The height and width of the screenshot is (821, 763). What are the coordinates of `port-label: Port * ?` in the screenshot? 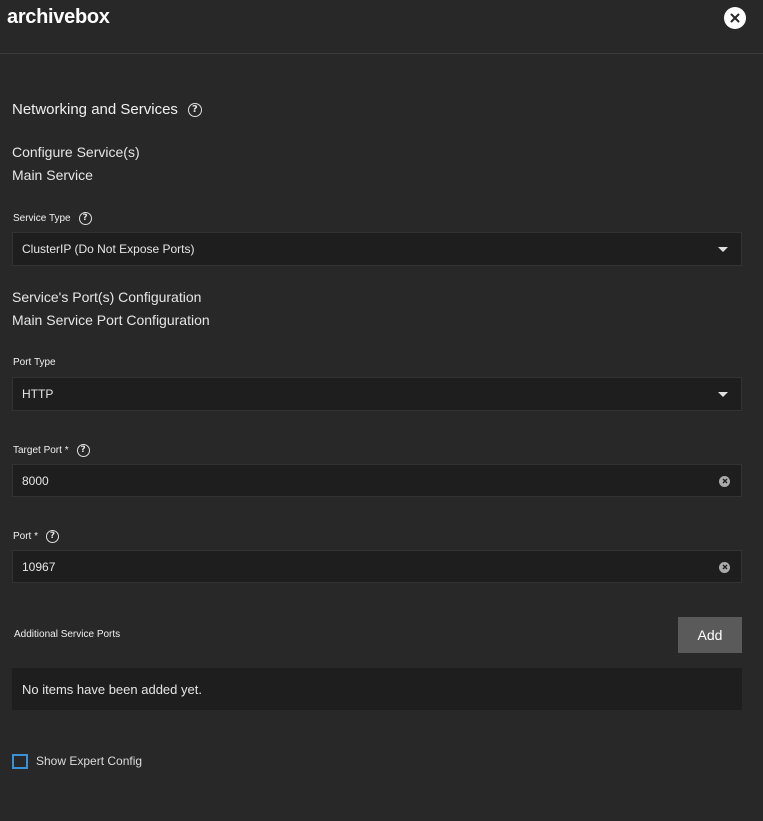 It's located at (36, 536).